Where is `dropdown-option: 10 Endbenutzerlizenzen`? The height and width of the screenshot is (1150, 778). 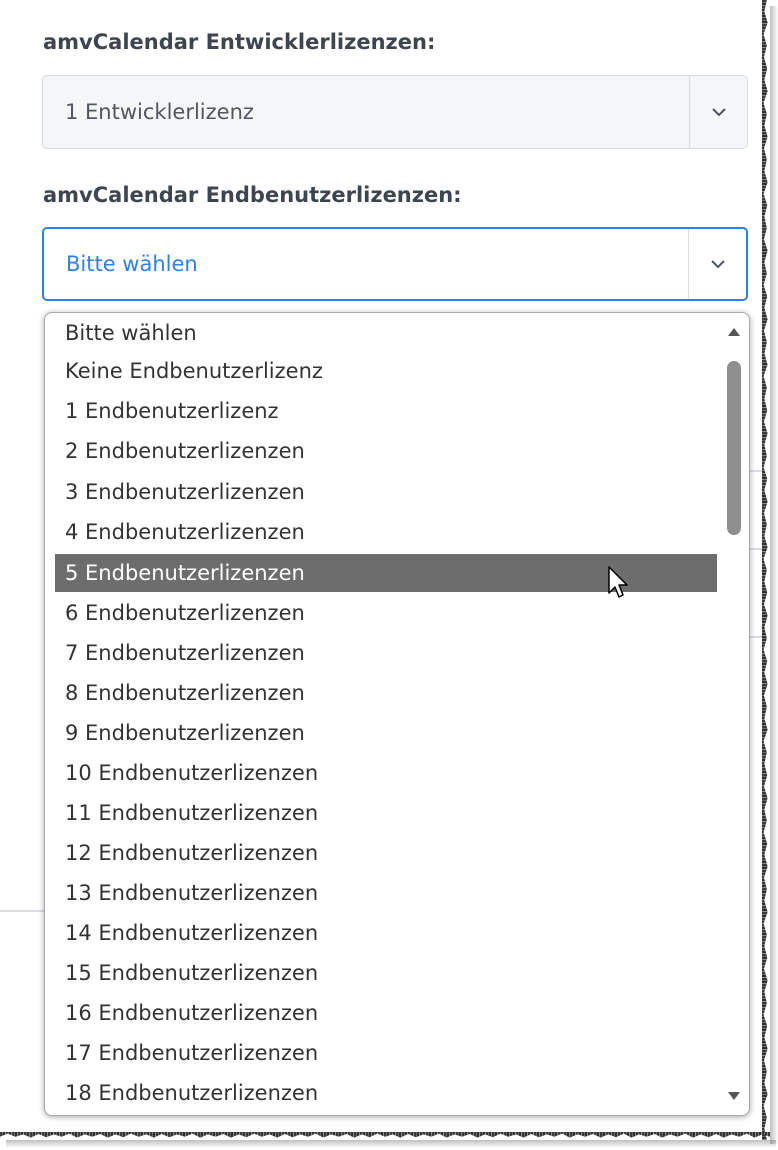 dropdown-option: 10 Endbenutzerlizenzen is located at coordinates (386, 773).